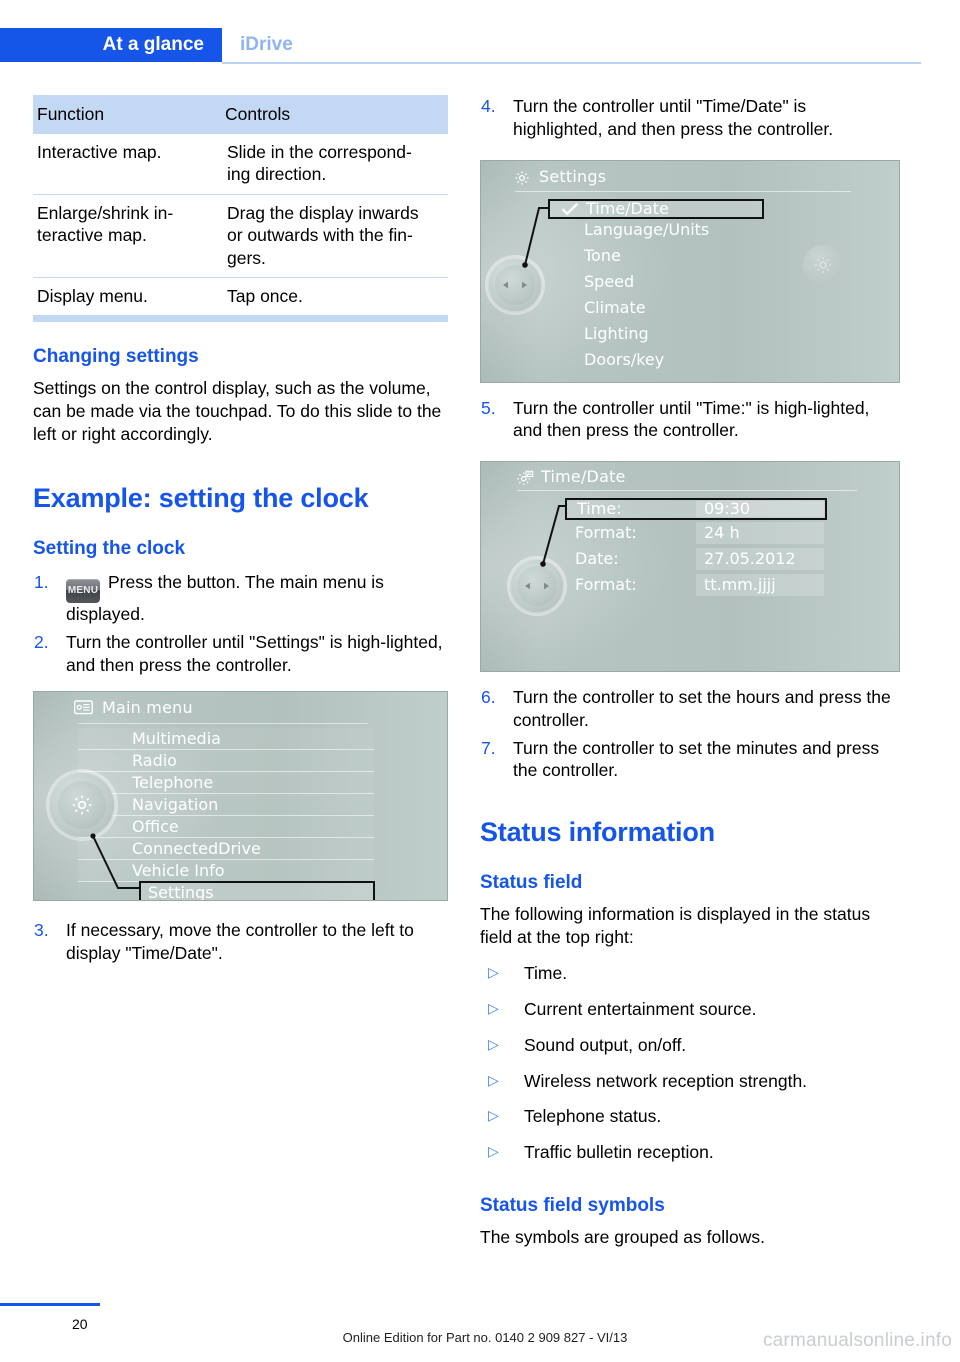 The width and height of the screenshot is (960, 1362). What do you see at coordinates (128, 236) in the screenshot?
I see `cell-function: Enlarge/shrink in- teractive map.` at bounding box center [128, 236].